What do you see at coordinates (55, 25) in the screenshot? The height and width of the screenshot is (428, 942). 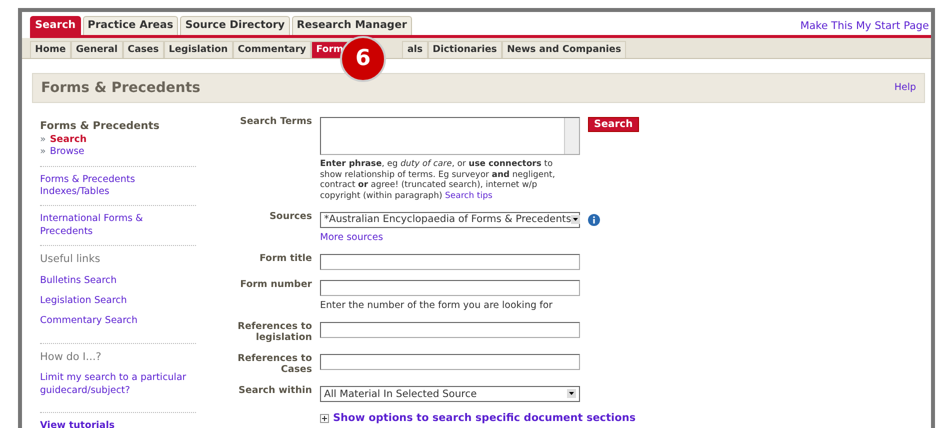 I see `main-tab: Search` at bounding box center [55, 25].